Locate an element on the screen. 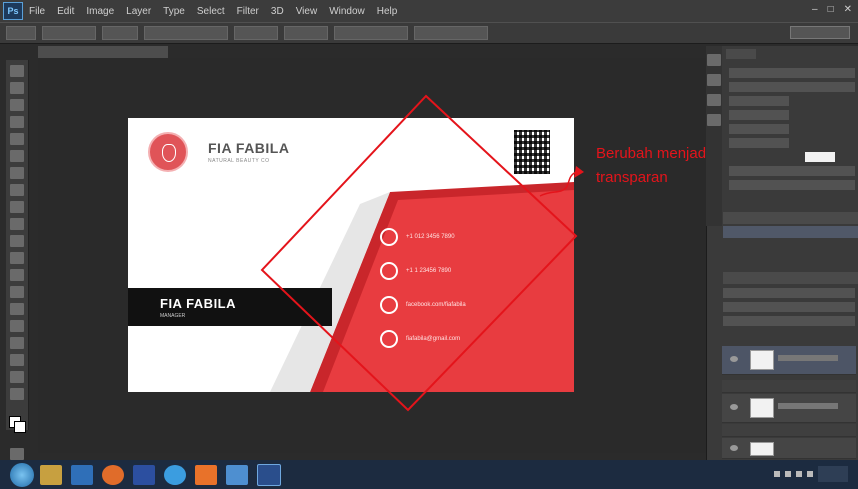 The height and width of the screenshot is (489, 858). quick-select-tool-icon is located at coordinates (17, 122).